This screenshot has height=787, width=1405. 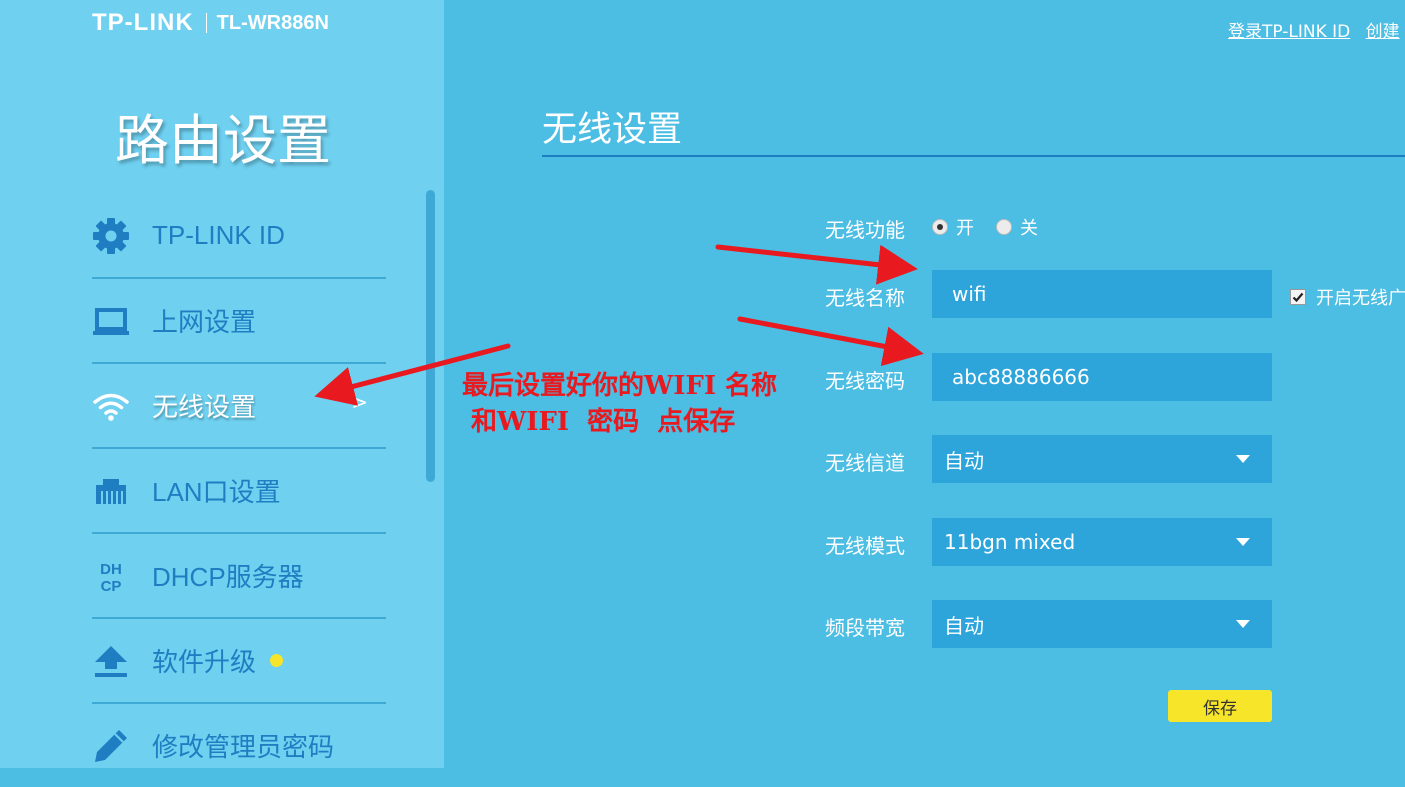 What do you see at coordinates (216, 492) in the screenshot?
I see `sidebar-item-label: LAN口设置` at bounding box center [216, 492].